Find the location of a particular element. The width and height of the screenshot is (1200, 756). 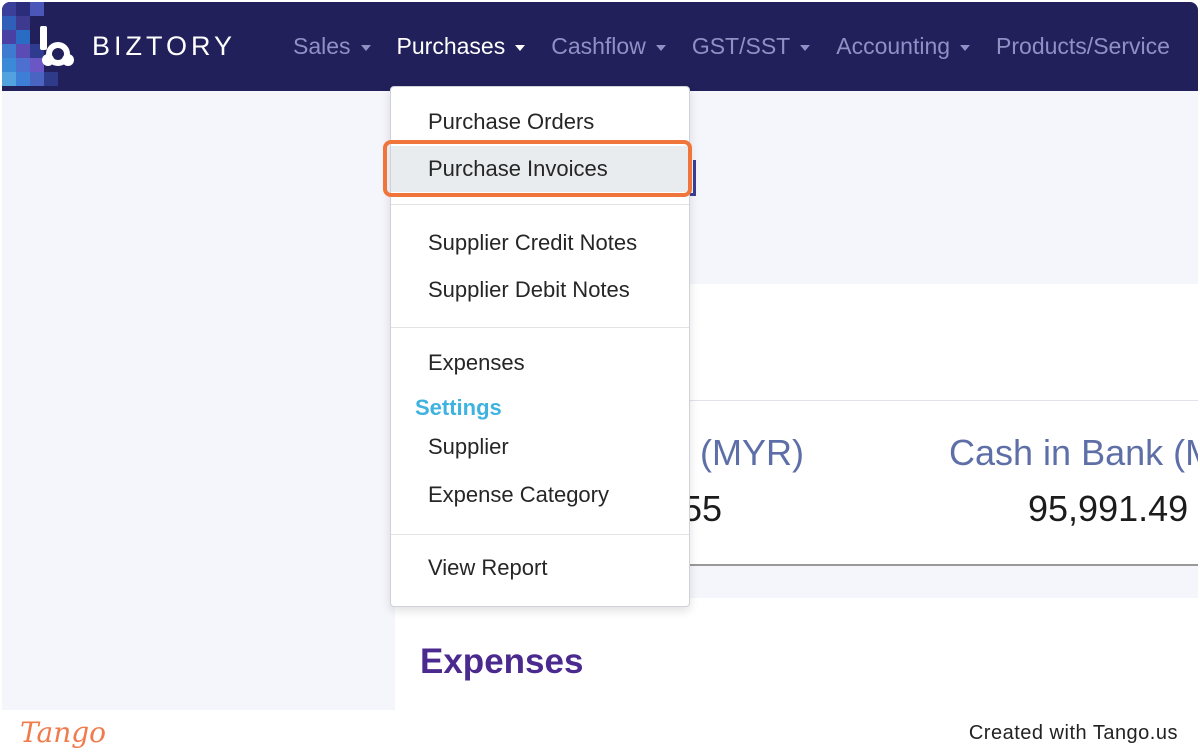

nav-accounting: Accounting is located at coordinates (903, 46).